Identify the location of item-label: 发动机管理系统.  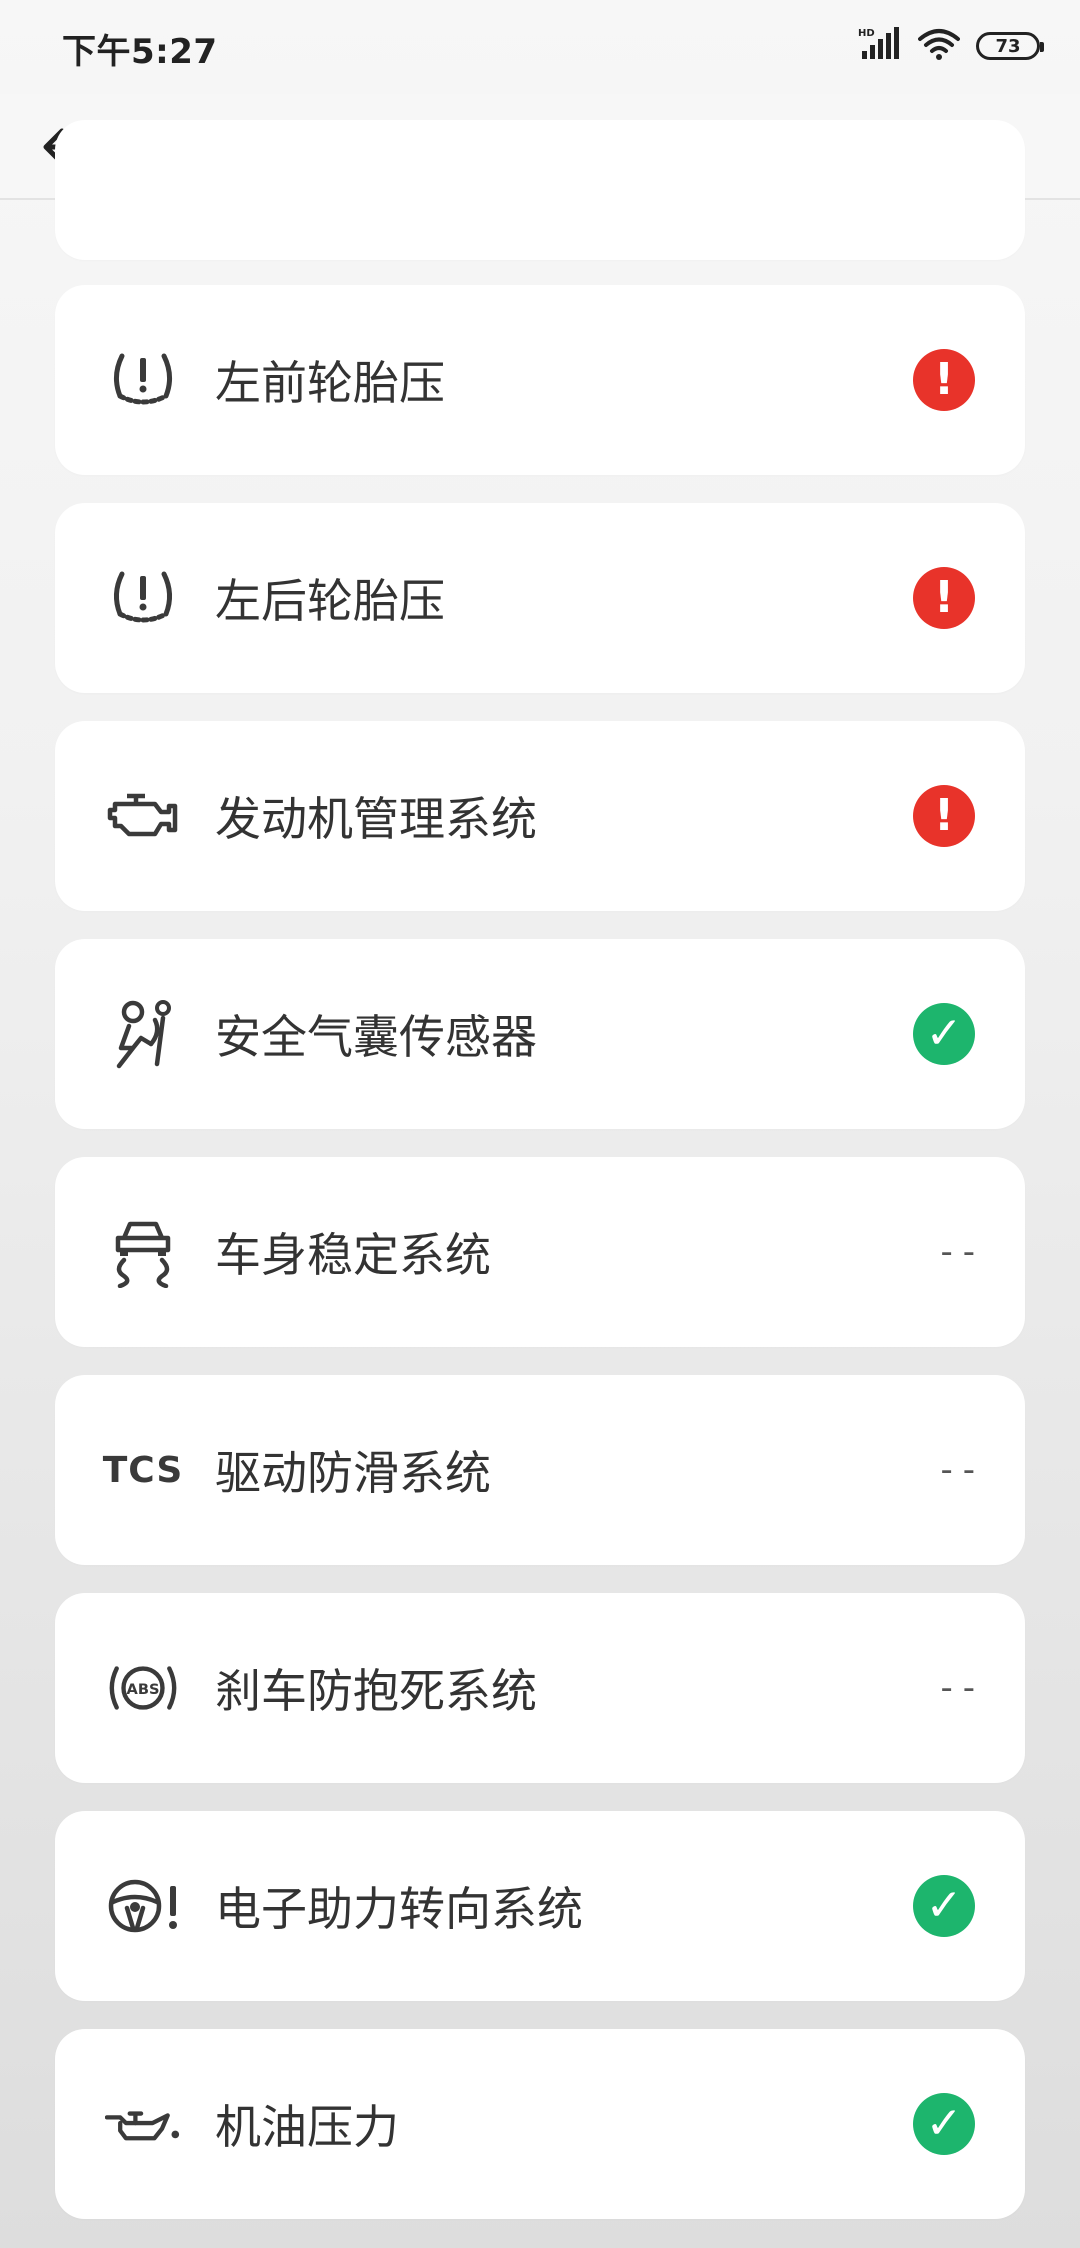
(376, 819).